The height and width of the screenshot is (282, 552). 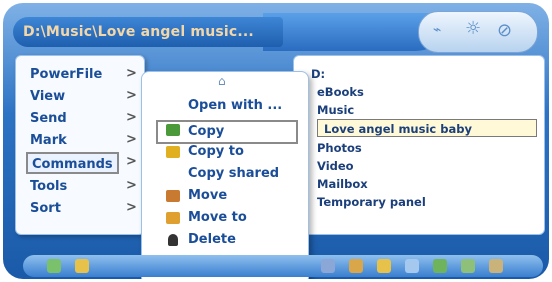 I want to click on folder-item: Temporary panel, so click(x=371, y=202).